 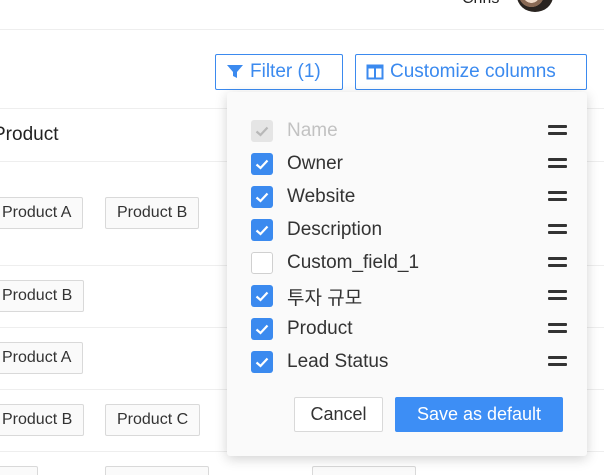 I want to click on product-column-header: Product, so click(x=29, y=135).